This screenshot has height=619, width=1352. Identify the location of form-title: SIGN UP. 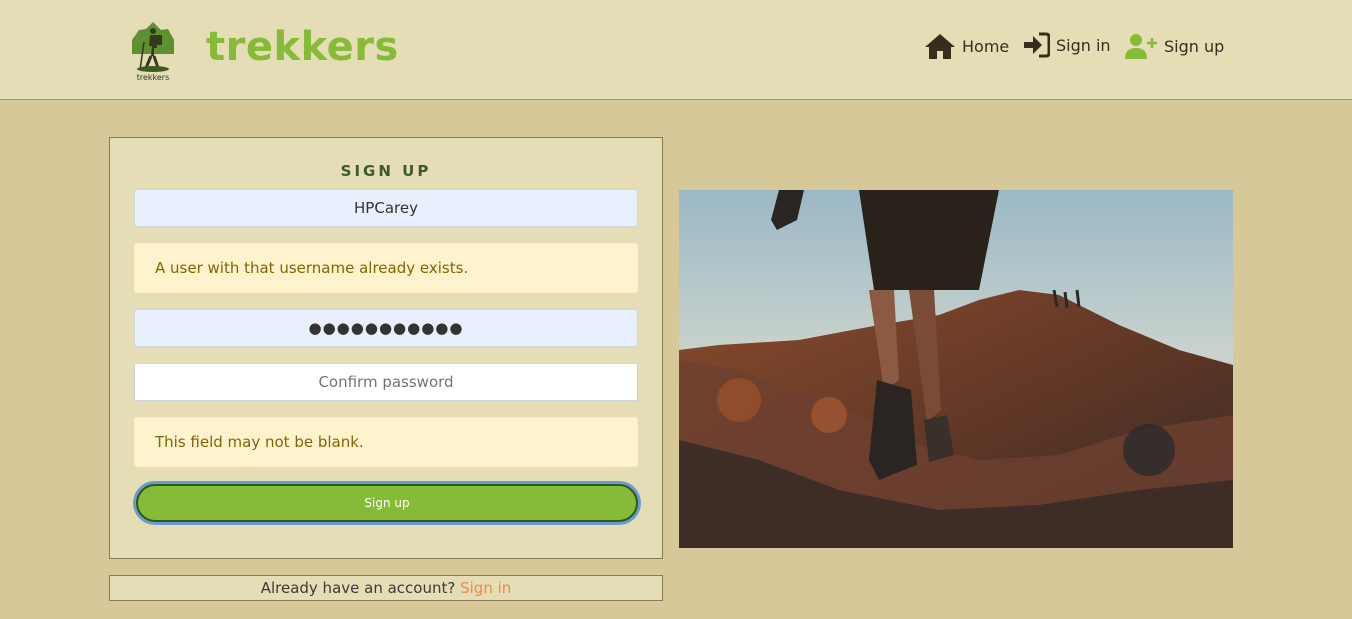
(386, 171).